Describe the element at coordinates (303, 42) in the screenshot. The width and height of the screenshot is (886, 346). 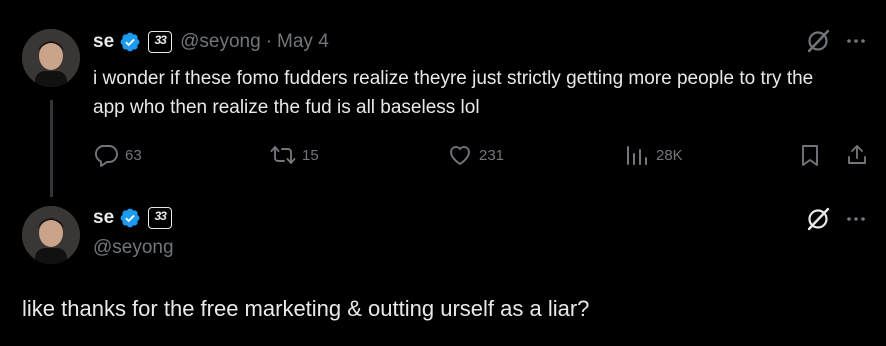
I see `tweet-date: May 4` at that location.